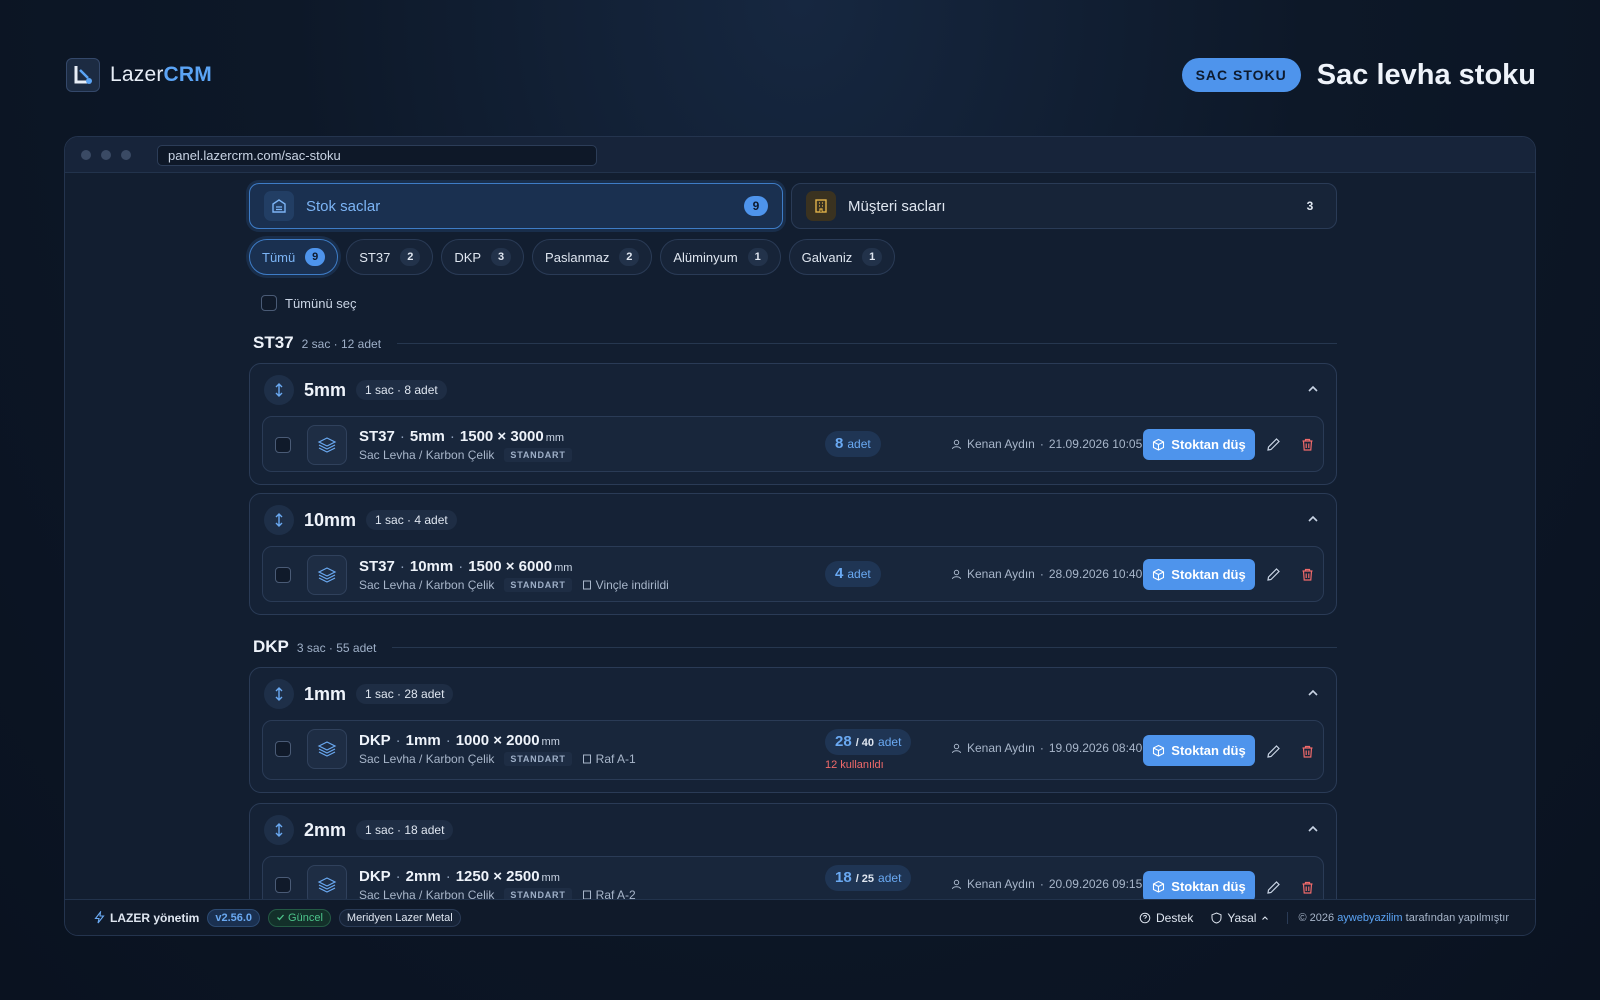 This screenshot has width=1600, height=1000. I want to click on legal-label: Yasal, so click(1242, 917).